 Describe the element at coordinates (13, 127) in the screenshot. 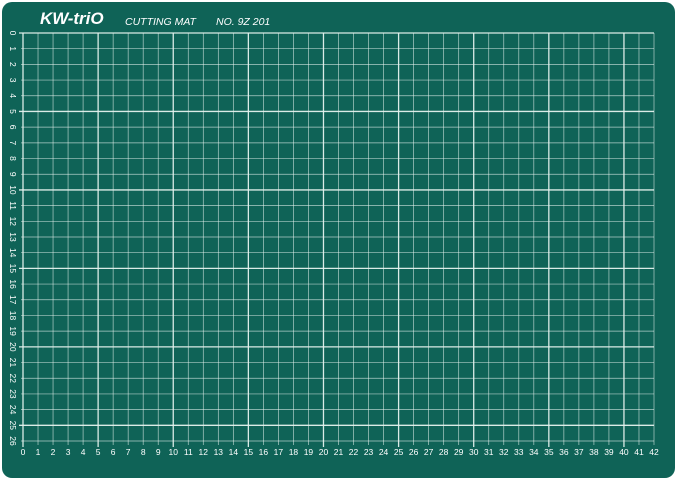

I see `ruler-number-left: 6` at that location.